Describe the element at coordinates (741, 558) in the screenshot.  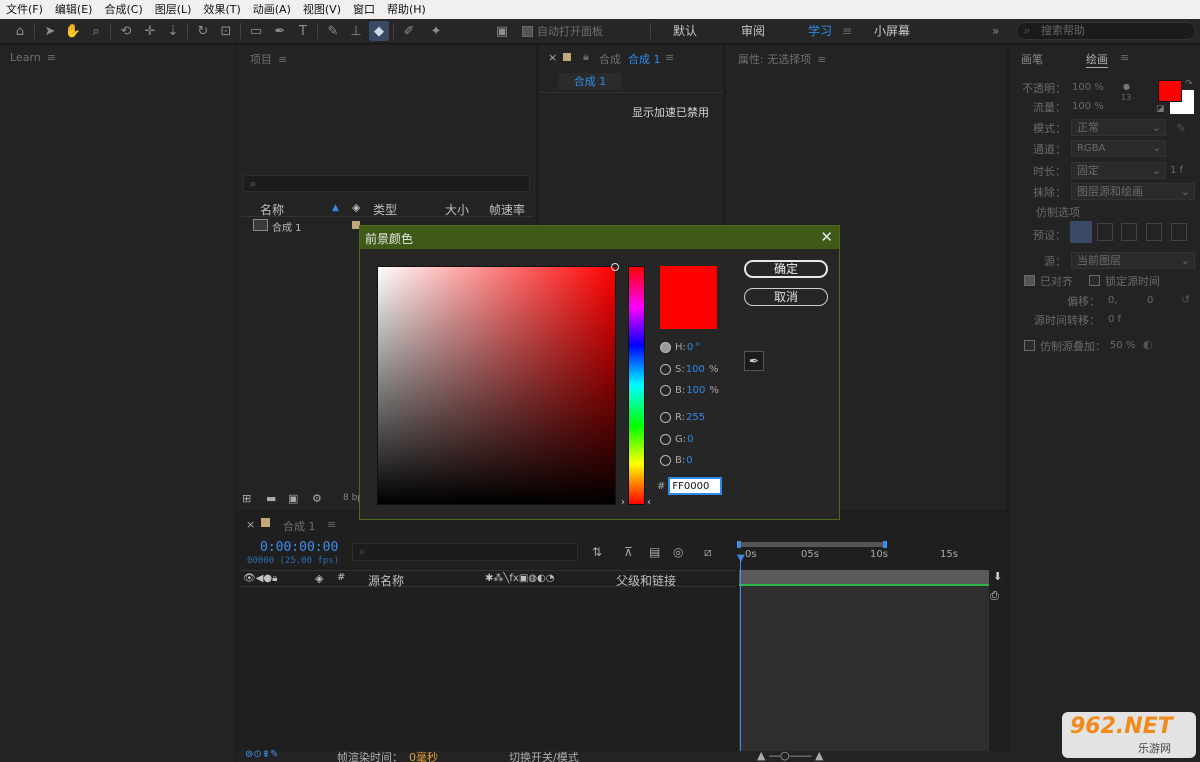
I see `playhead-handle-icon: ▼` at that location.